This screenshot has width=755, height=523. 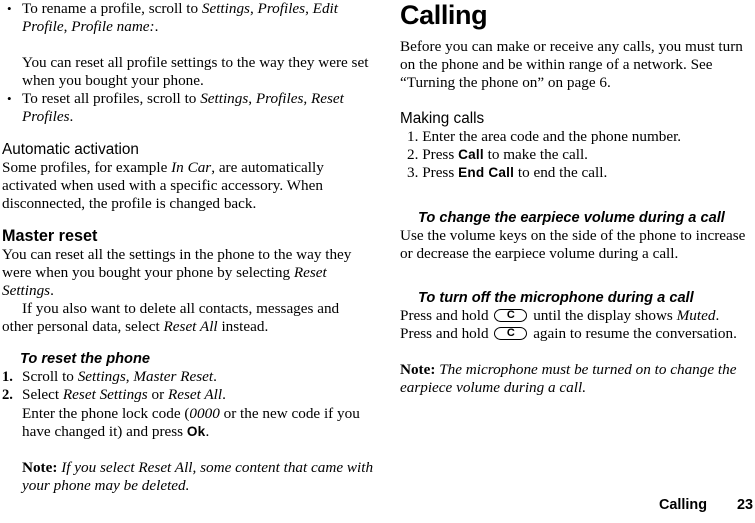 What do you see at coordinates (744, 505) in the screenshot?
I see `footer-page-number: 23` at bounding box center [744, 505].